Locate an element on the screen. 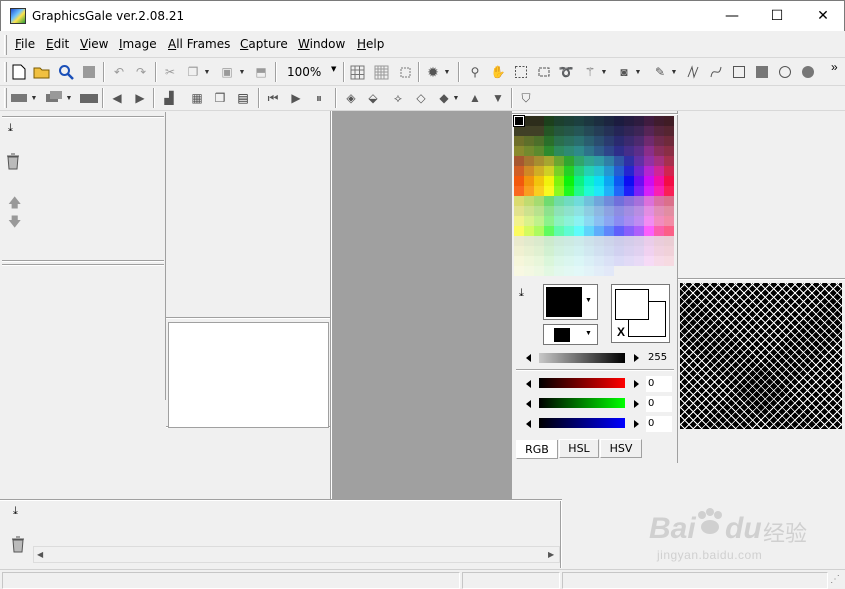  blue-value: 0 is located at coordinates (659, 424).